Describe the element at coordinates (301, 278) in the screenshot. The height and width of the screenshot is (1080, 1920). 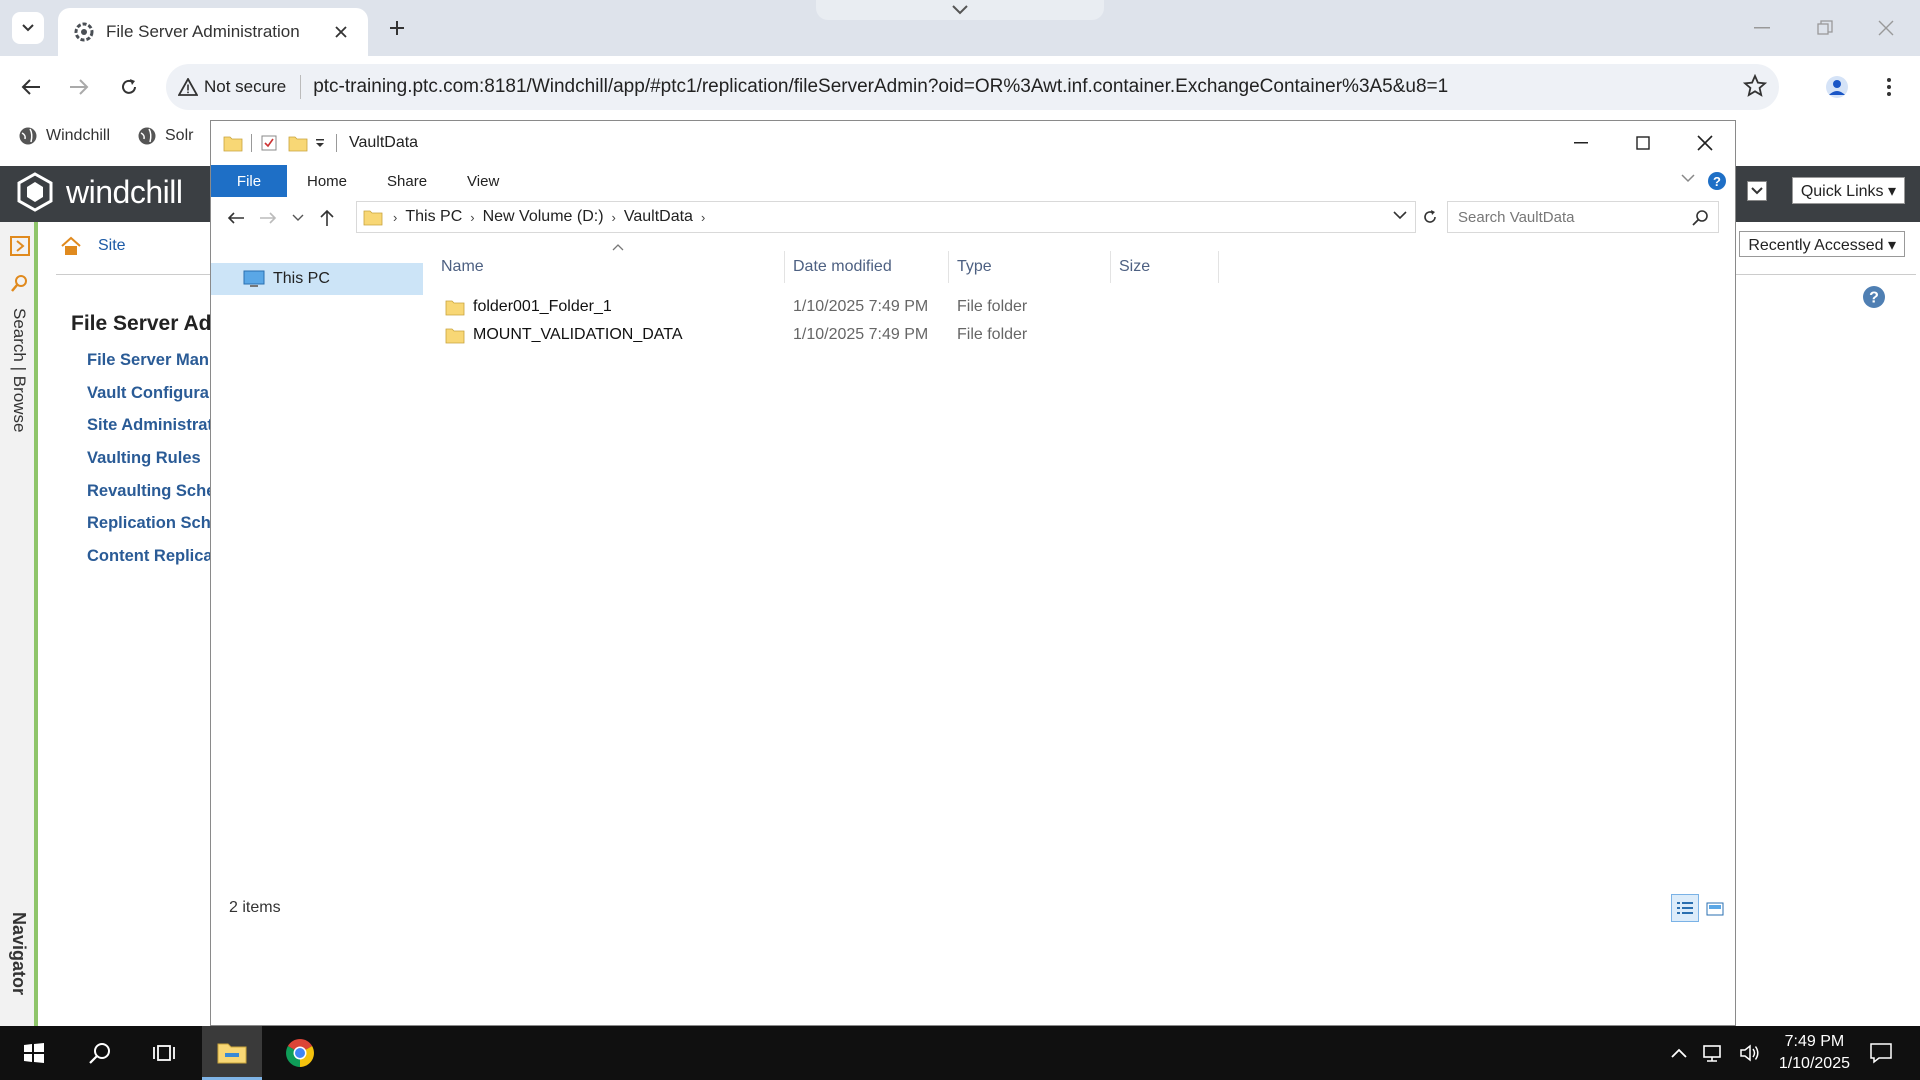
I see `nav-item-label: This PC` at that location.